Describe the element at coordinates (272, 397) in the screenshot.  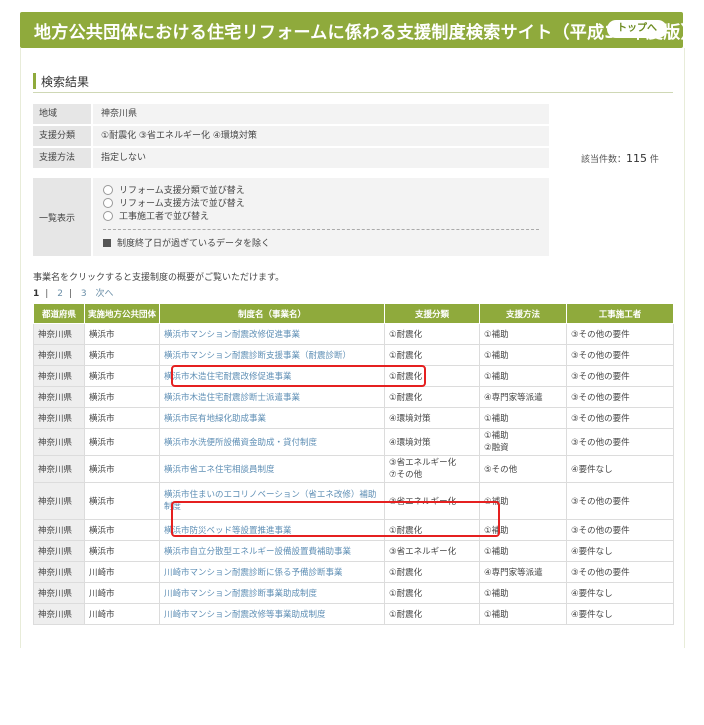
I see `program-name-link: 横浜市木造住宅耐震診断士派遣事業` at that location.